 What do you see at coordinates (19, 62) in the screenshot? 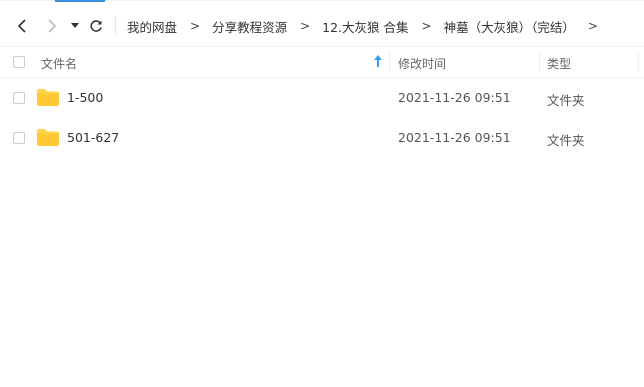
I see `select-all-checkbox` at bounding box center [19, 62].